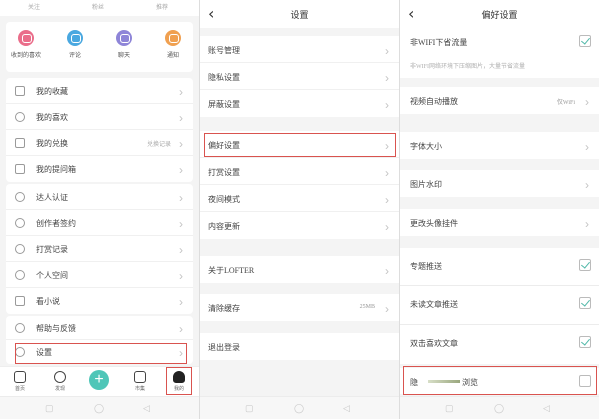  I want to click on help-icon, so click(20, 328).